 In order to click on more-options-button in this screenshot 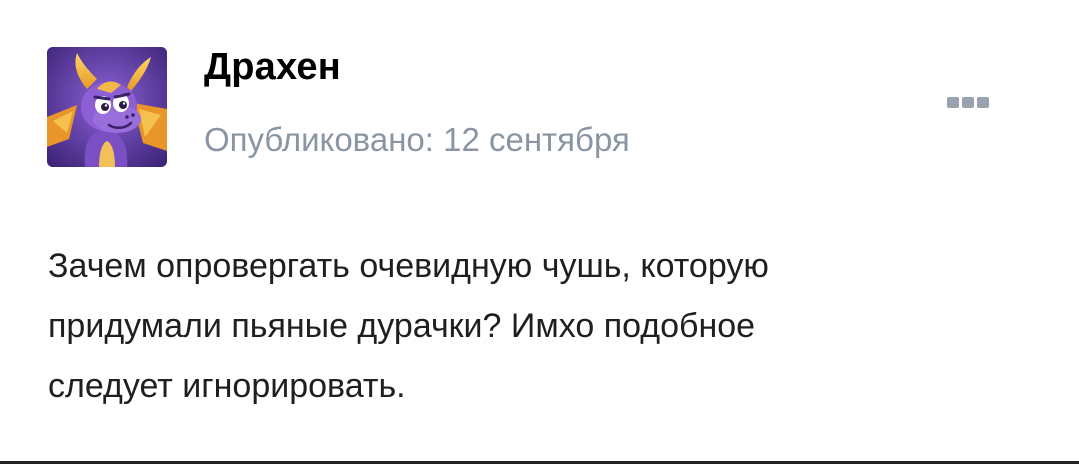, I will do `click(968, 102)`.